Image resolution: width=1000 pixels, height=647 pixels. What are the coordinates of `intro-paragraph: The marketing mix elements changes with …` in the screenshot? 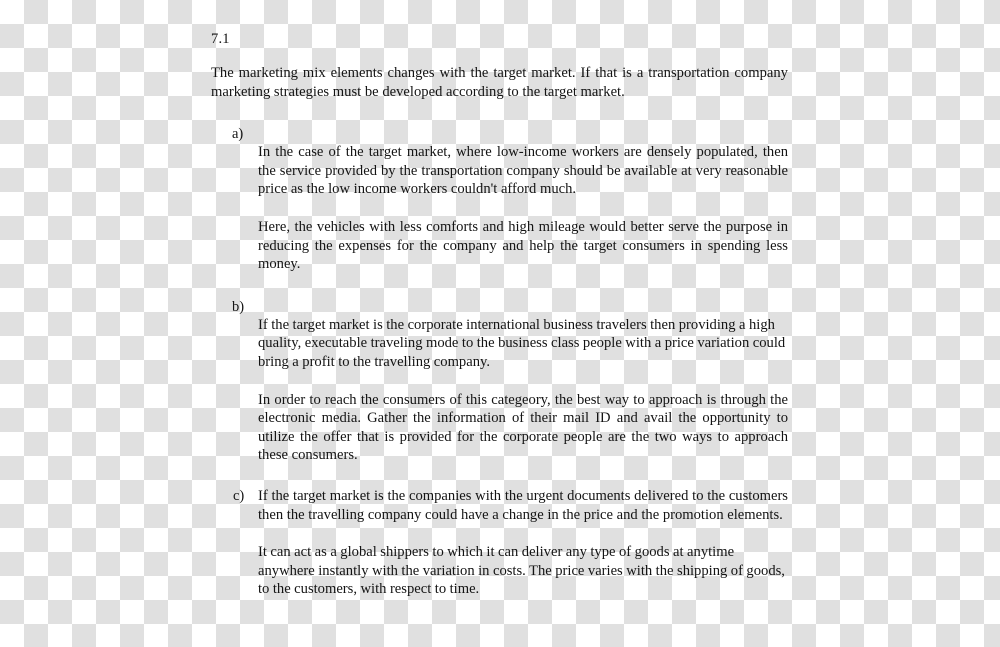 It's located at (499, 82).